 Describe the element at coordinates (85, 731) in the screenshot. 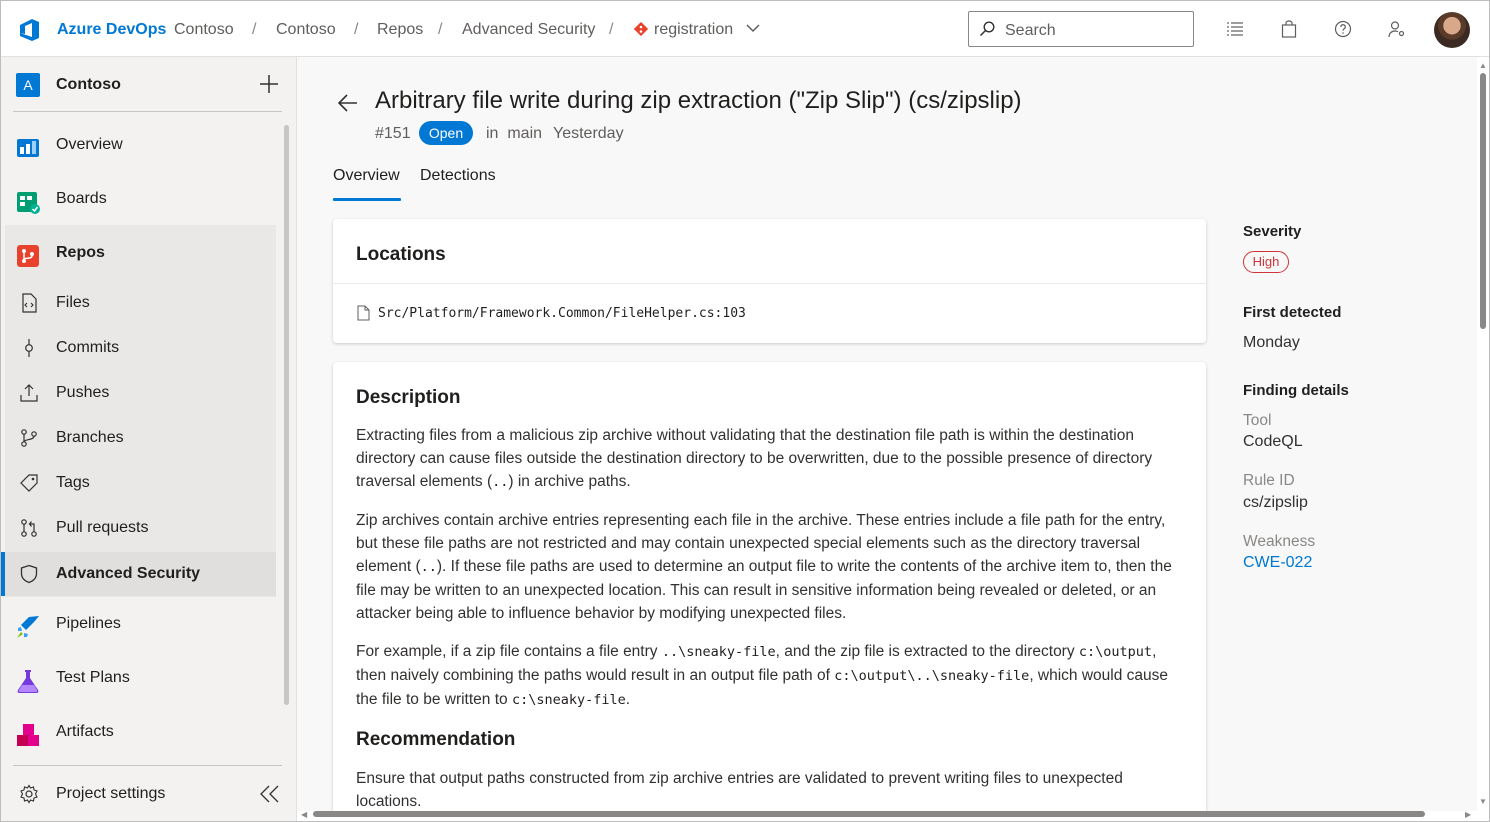

I see `sidebar-item-label: Artifacts` at that location.